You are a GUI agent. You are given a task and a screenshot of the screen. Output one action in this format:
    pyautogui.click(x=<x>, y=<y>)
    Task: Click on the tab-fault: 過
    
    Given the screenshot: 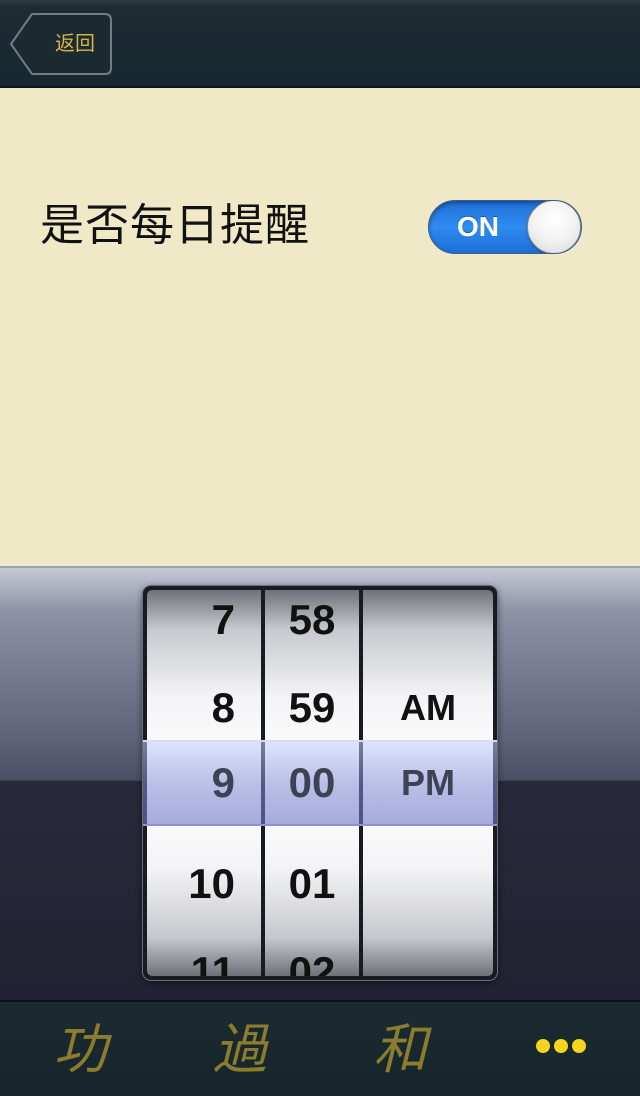 What is the action you would take?
    pyautogui.click(x=240, y=1049)
    